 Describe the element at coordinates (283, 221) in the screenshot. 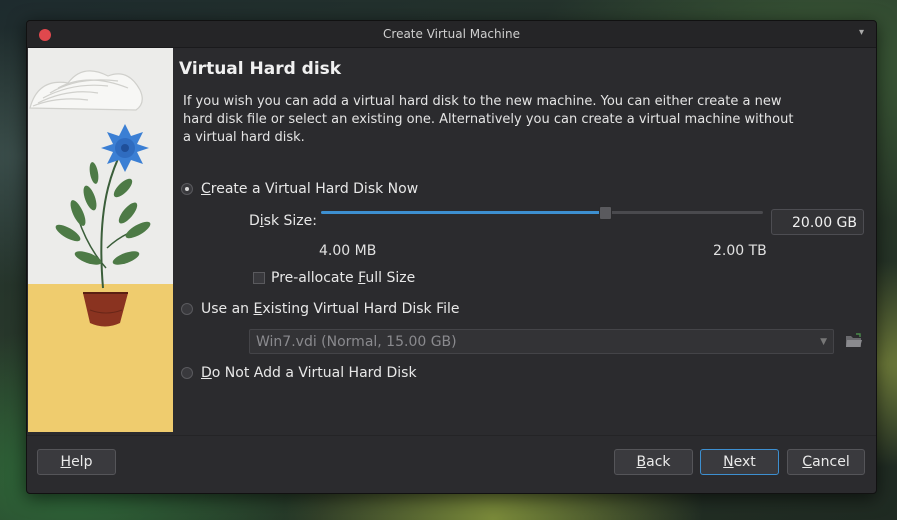

I see `disk-size-label: Disk Size:` at that location.